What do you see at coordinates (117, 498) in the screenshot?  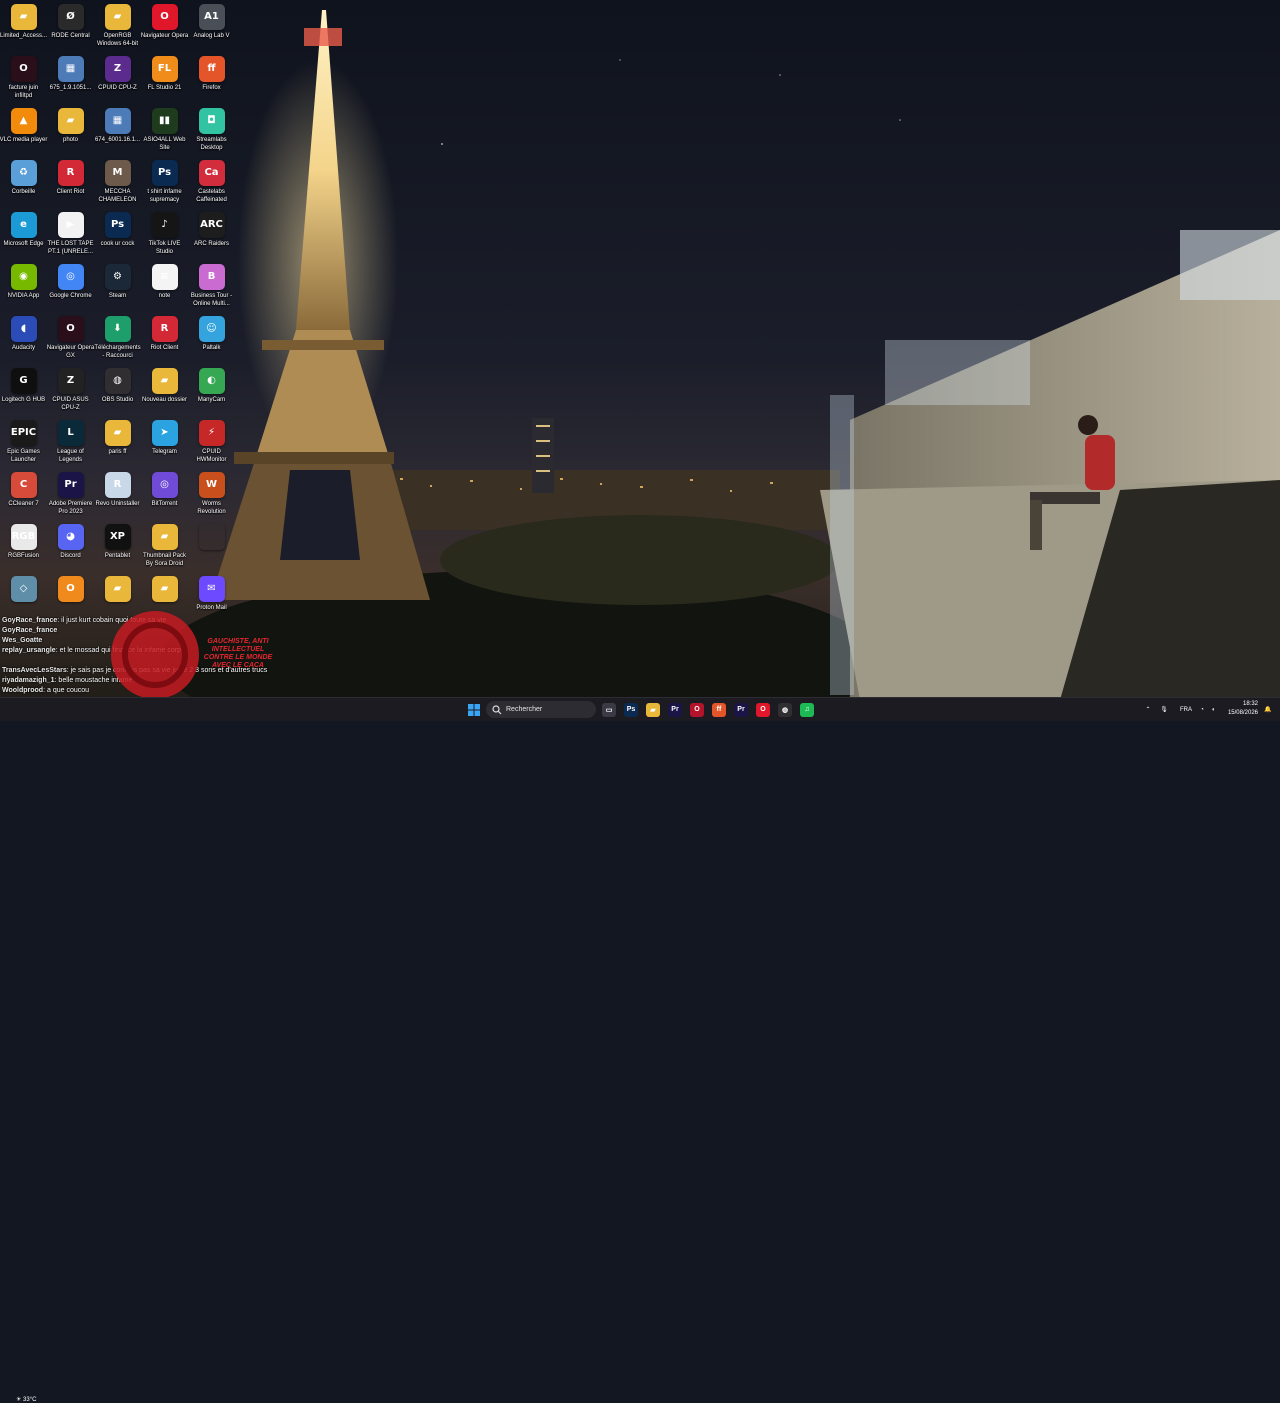 I see `desktop-icon: R Revo Uninstaller` at bounding box center [117, 498].